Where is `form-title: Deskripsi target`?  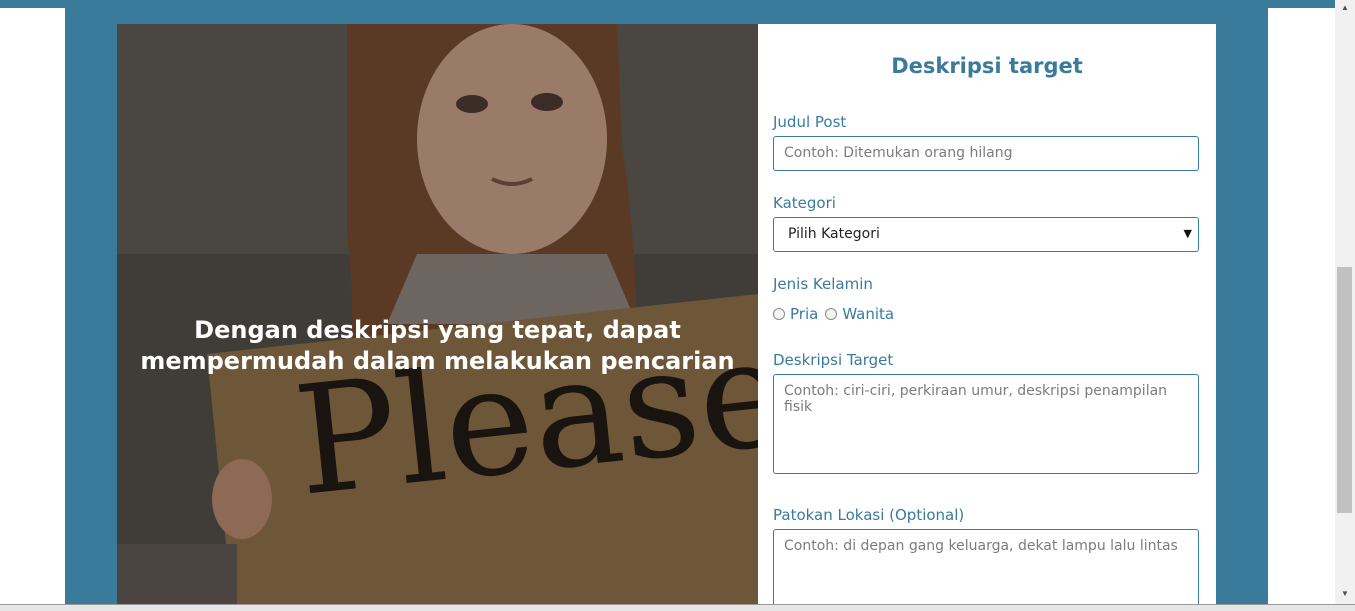 form-title: Deskripsi target is located at coordinates (987, 66).